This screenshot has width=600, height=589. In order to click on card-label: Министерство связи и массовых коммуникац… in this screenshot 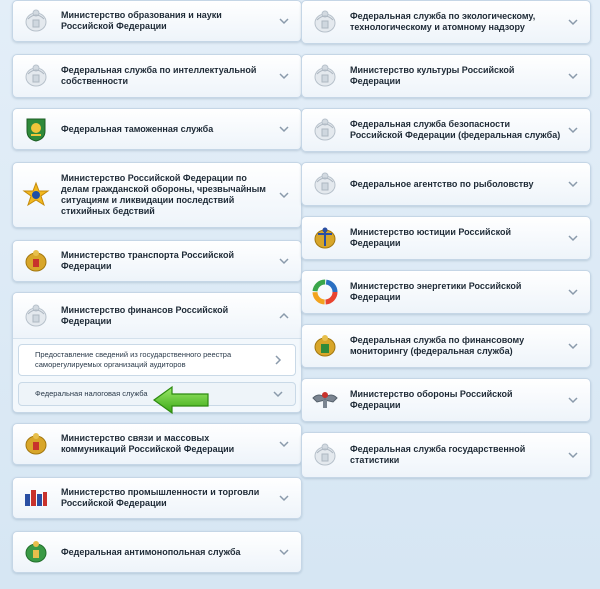, I will do `click(148, 443)`.